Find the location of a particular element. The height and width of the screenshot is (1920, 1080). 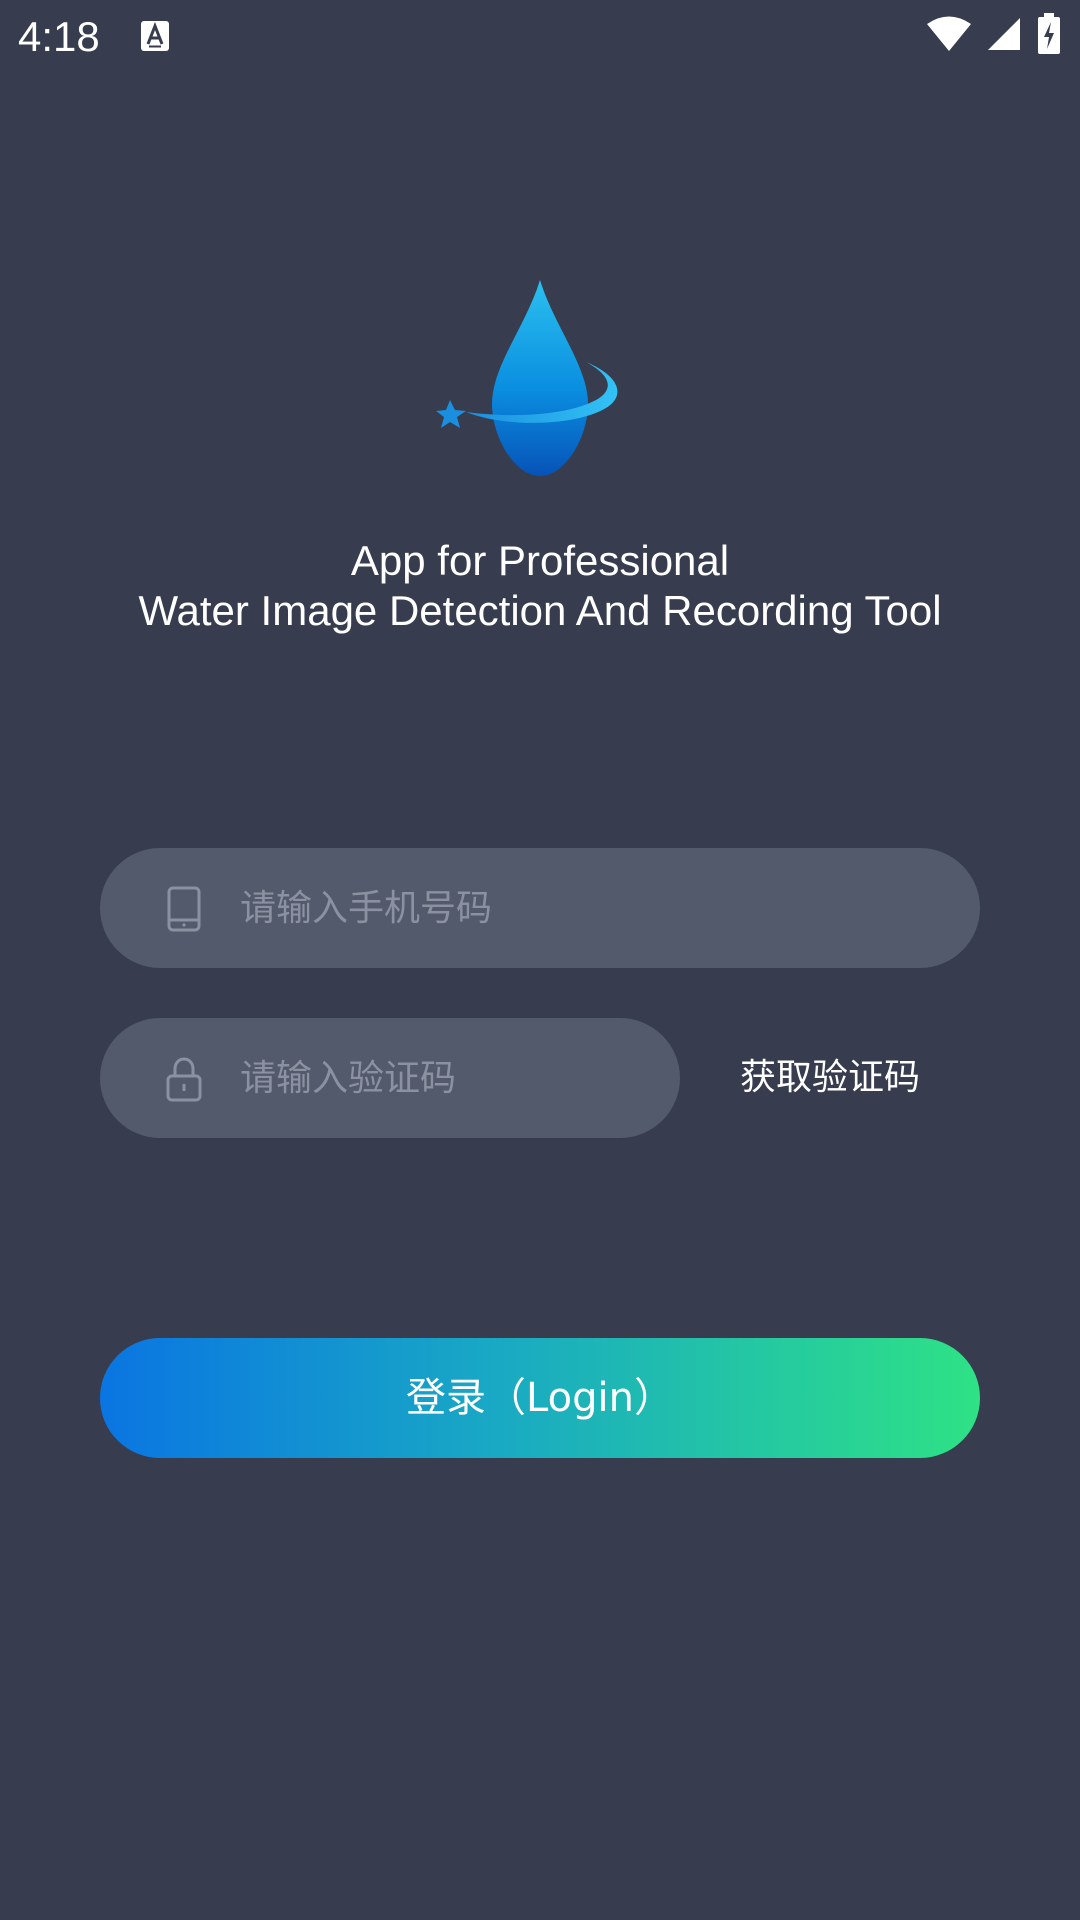

code-input is located at coordinates (440, 1078).